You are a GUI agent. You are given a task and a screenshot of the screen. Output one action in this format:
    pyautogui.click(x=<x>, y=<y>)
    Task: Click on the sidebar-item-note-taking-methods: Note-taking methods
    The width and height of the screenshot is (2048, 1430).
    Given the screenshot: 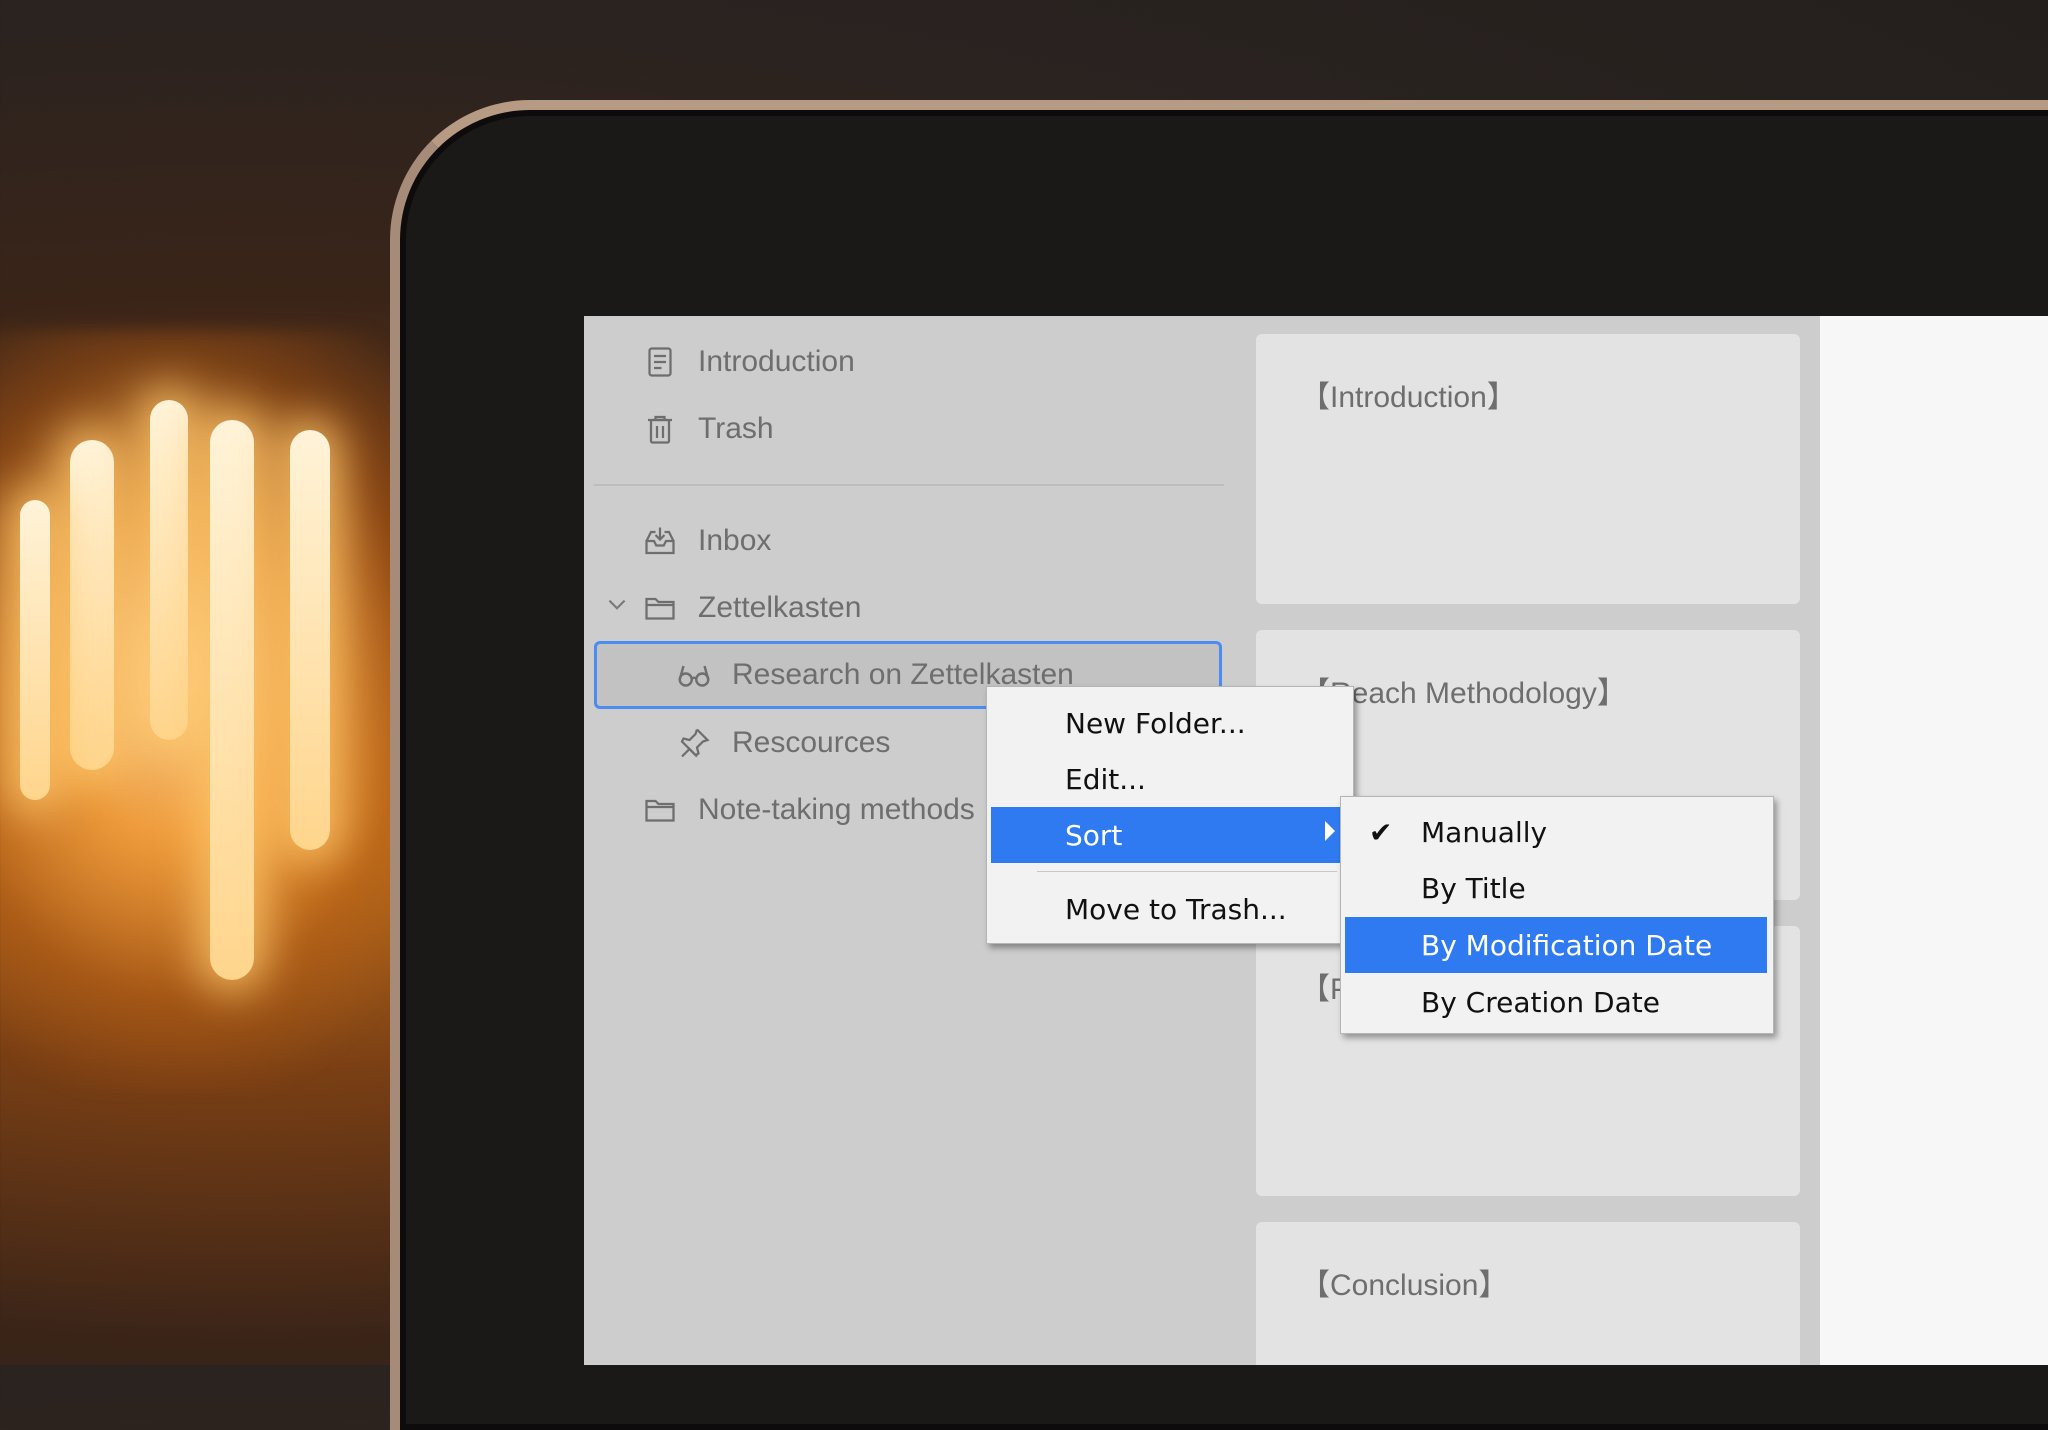 What is the action you would take?
    pyautogui.click(x=807, y=810)
    